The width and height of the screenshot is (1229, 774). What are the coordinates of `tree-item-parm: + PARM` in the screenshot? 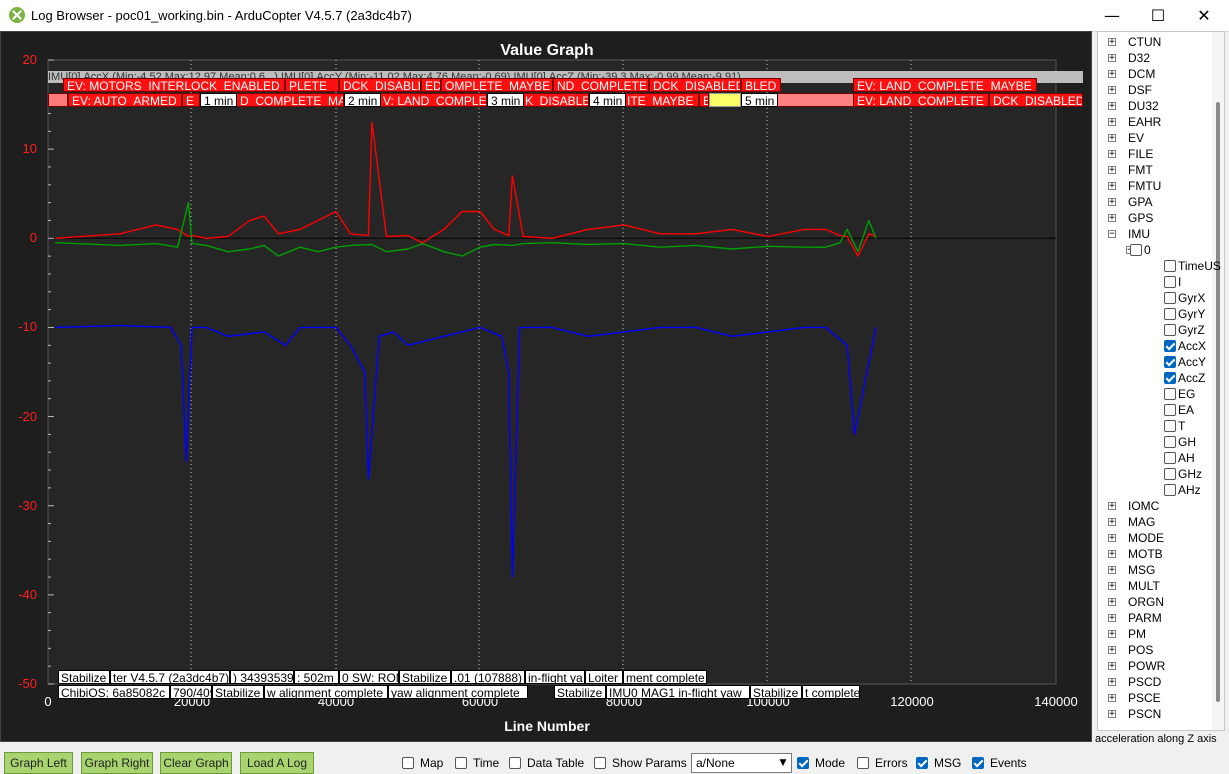 It's located at (1155, 618).